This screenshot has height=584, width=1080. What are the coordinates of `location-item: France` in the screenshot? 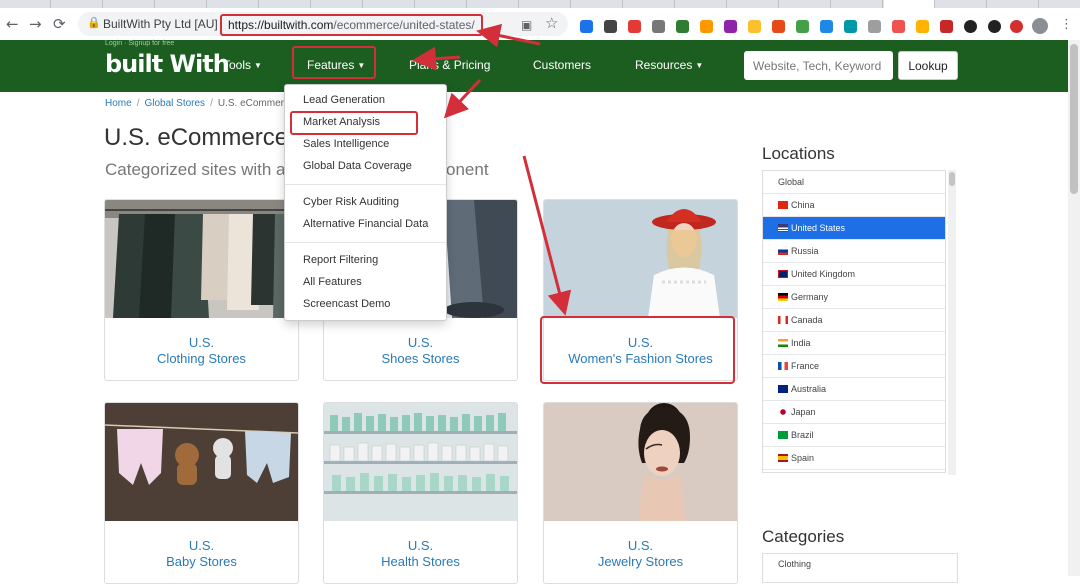 It's located at (854, 366).